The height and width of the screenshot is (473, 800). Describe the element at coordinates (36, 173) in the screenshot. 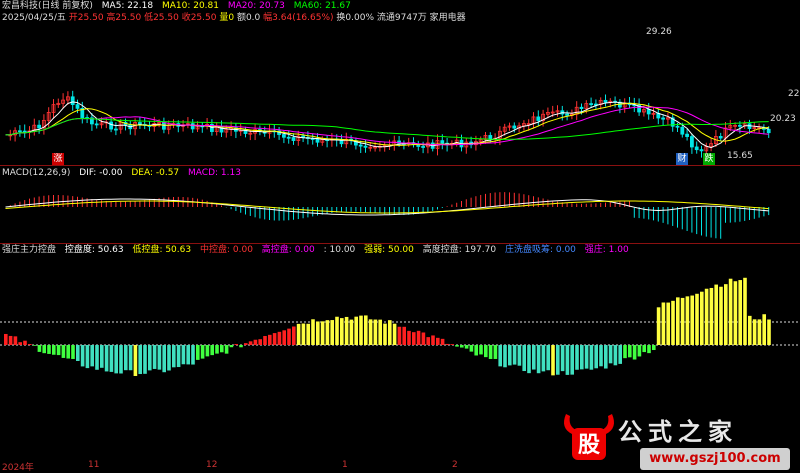

I see `macd-title: MACD(12,26,9)` at that location.